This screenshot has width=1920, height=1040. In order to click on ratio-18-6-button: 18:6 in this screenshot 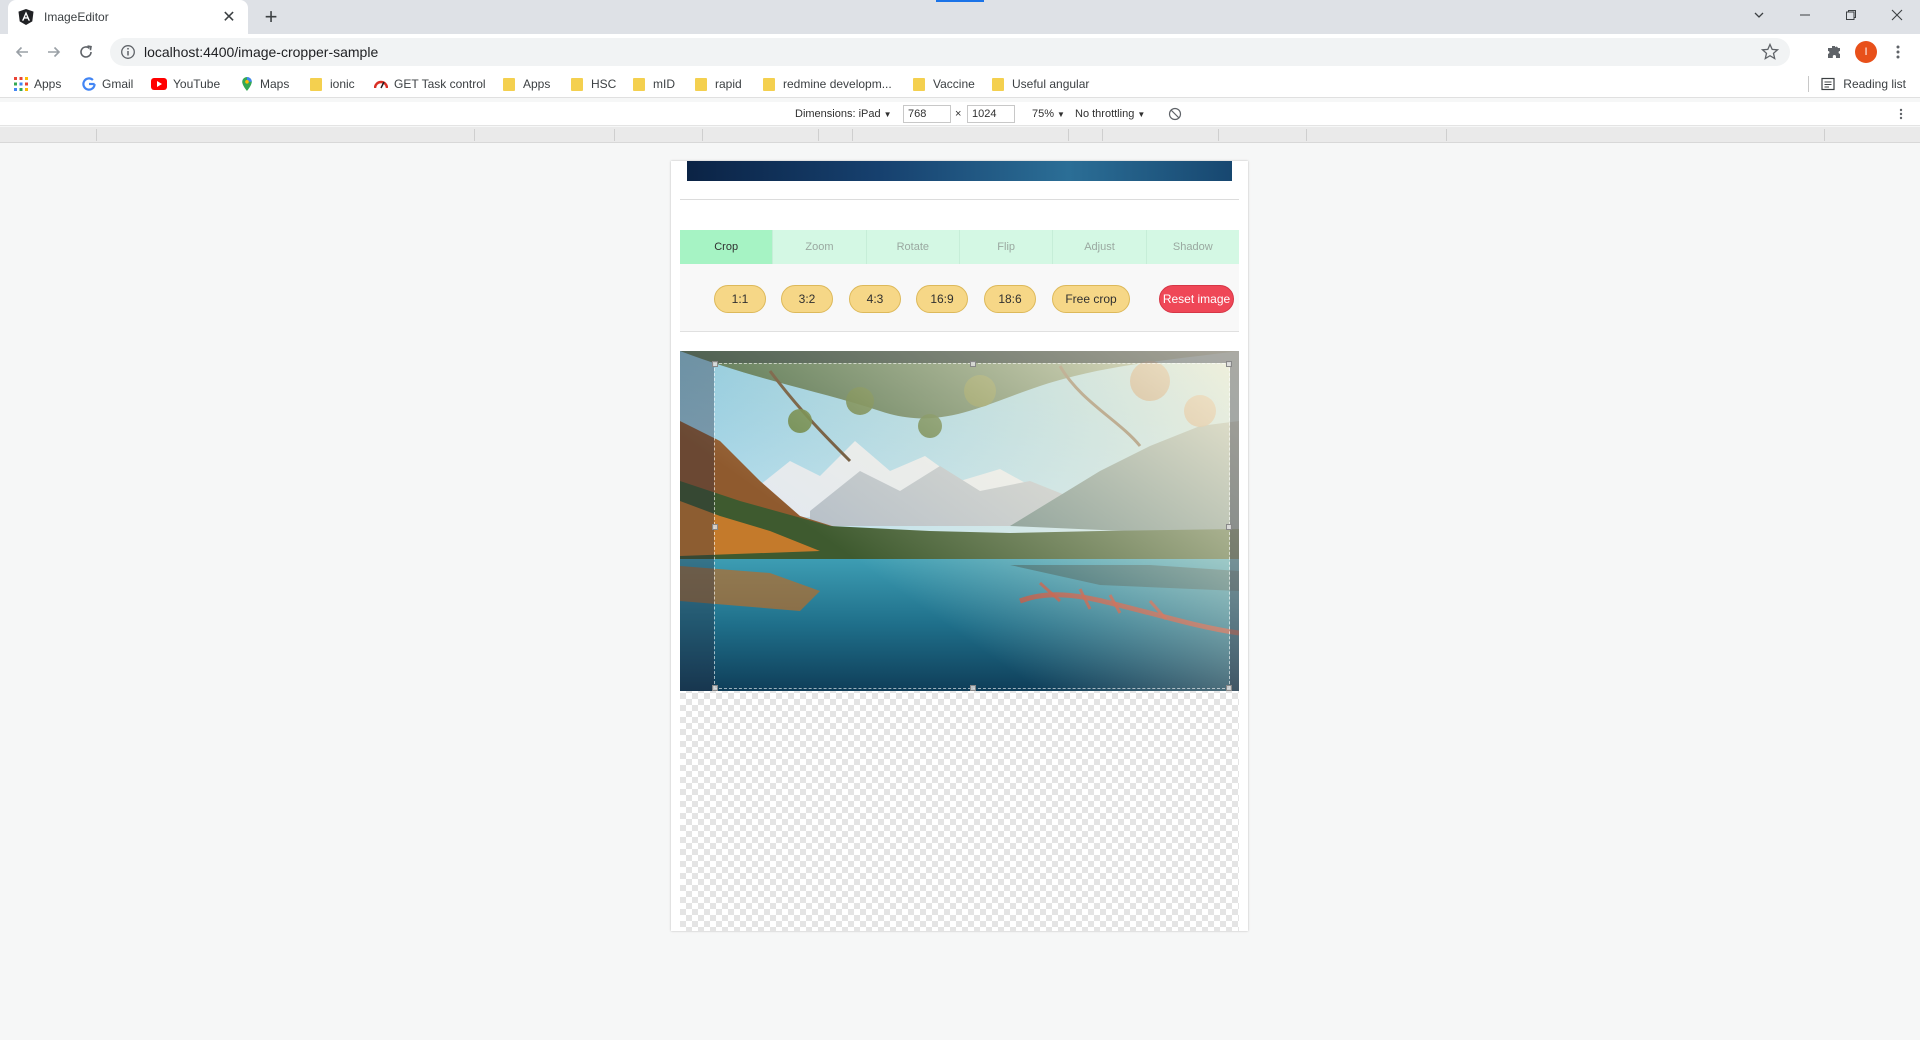, I will do `click(1010, 299)`.